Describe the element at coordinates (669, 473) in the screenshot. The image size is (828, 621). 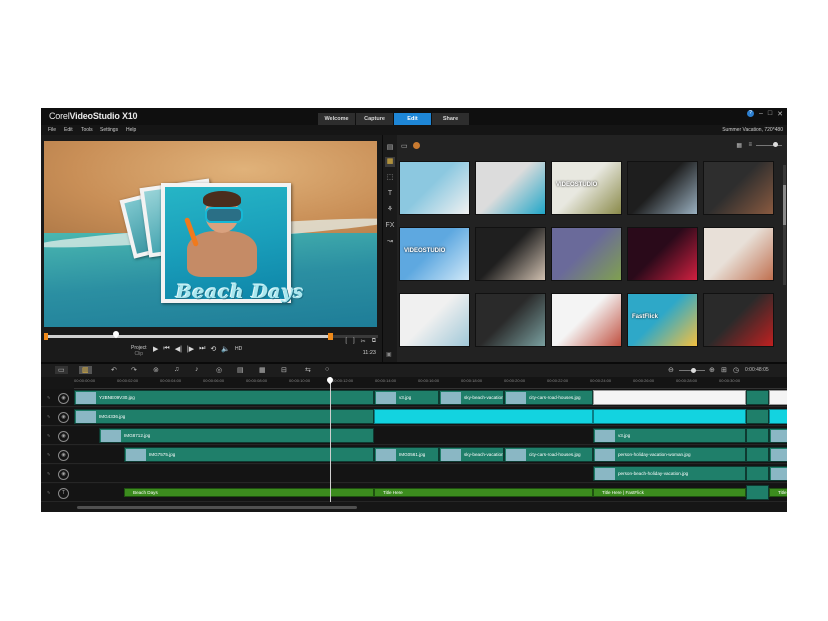
I see `media-clip: person-beach-holiday-vacation.jpg` at that location.